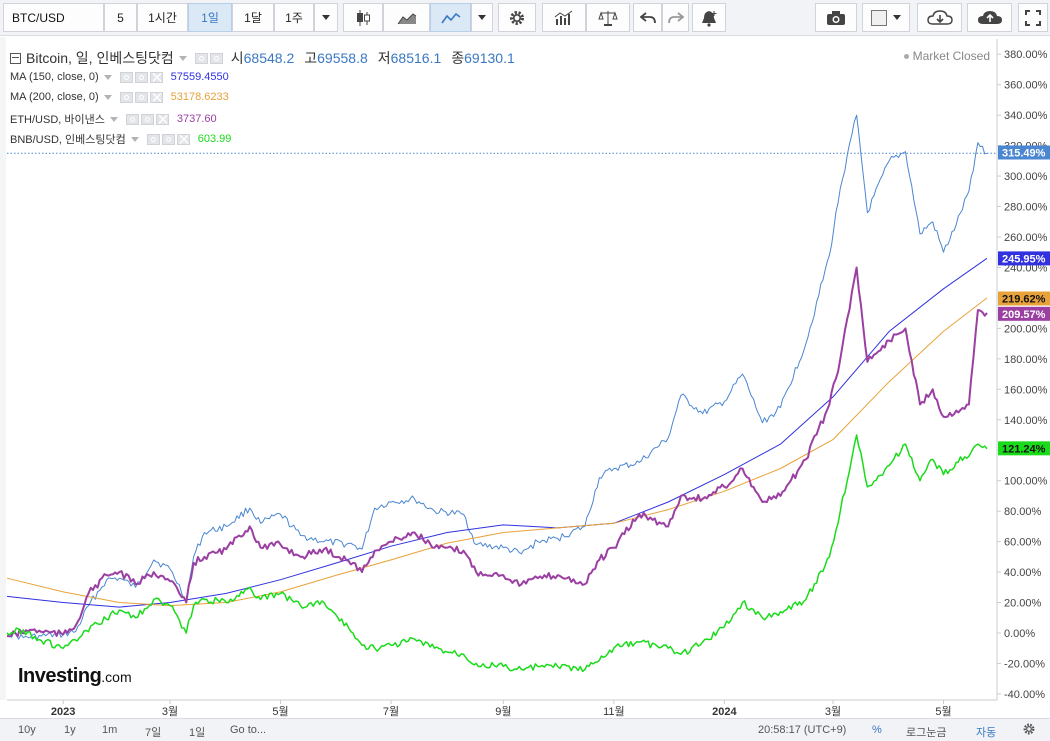 This screenshot has width=1050, height=741. Describe the element at coordinates (647, 17) in the screenshot. I see `undo-icon` at that location.